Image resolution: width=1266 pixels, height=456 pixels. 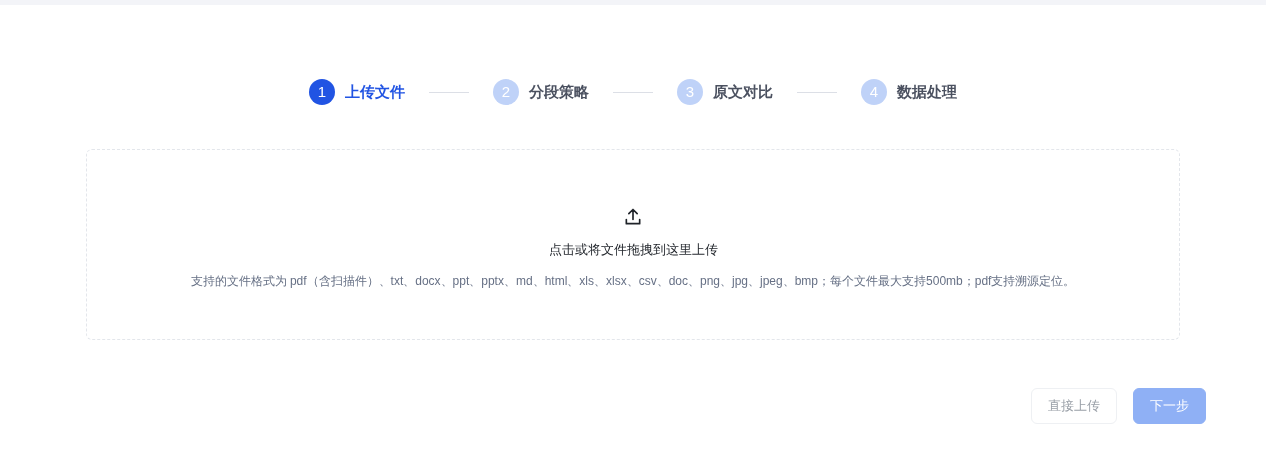 What do you see at coordinates (633, 217) in the screenshot?
I see `upload-icon` at bounding box center [633, 217].